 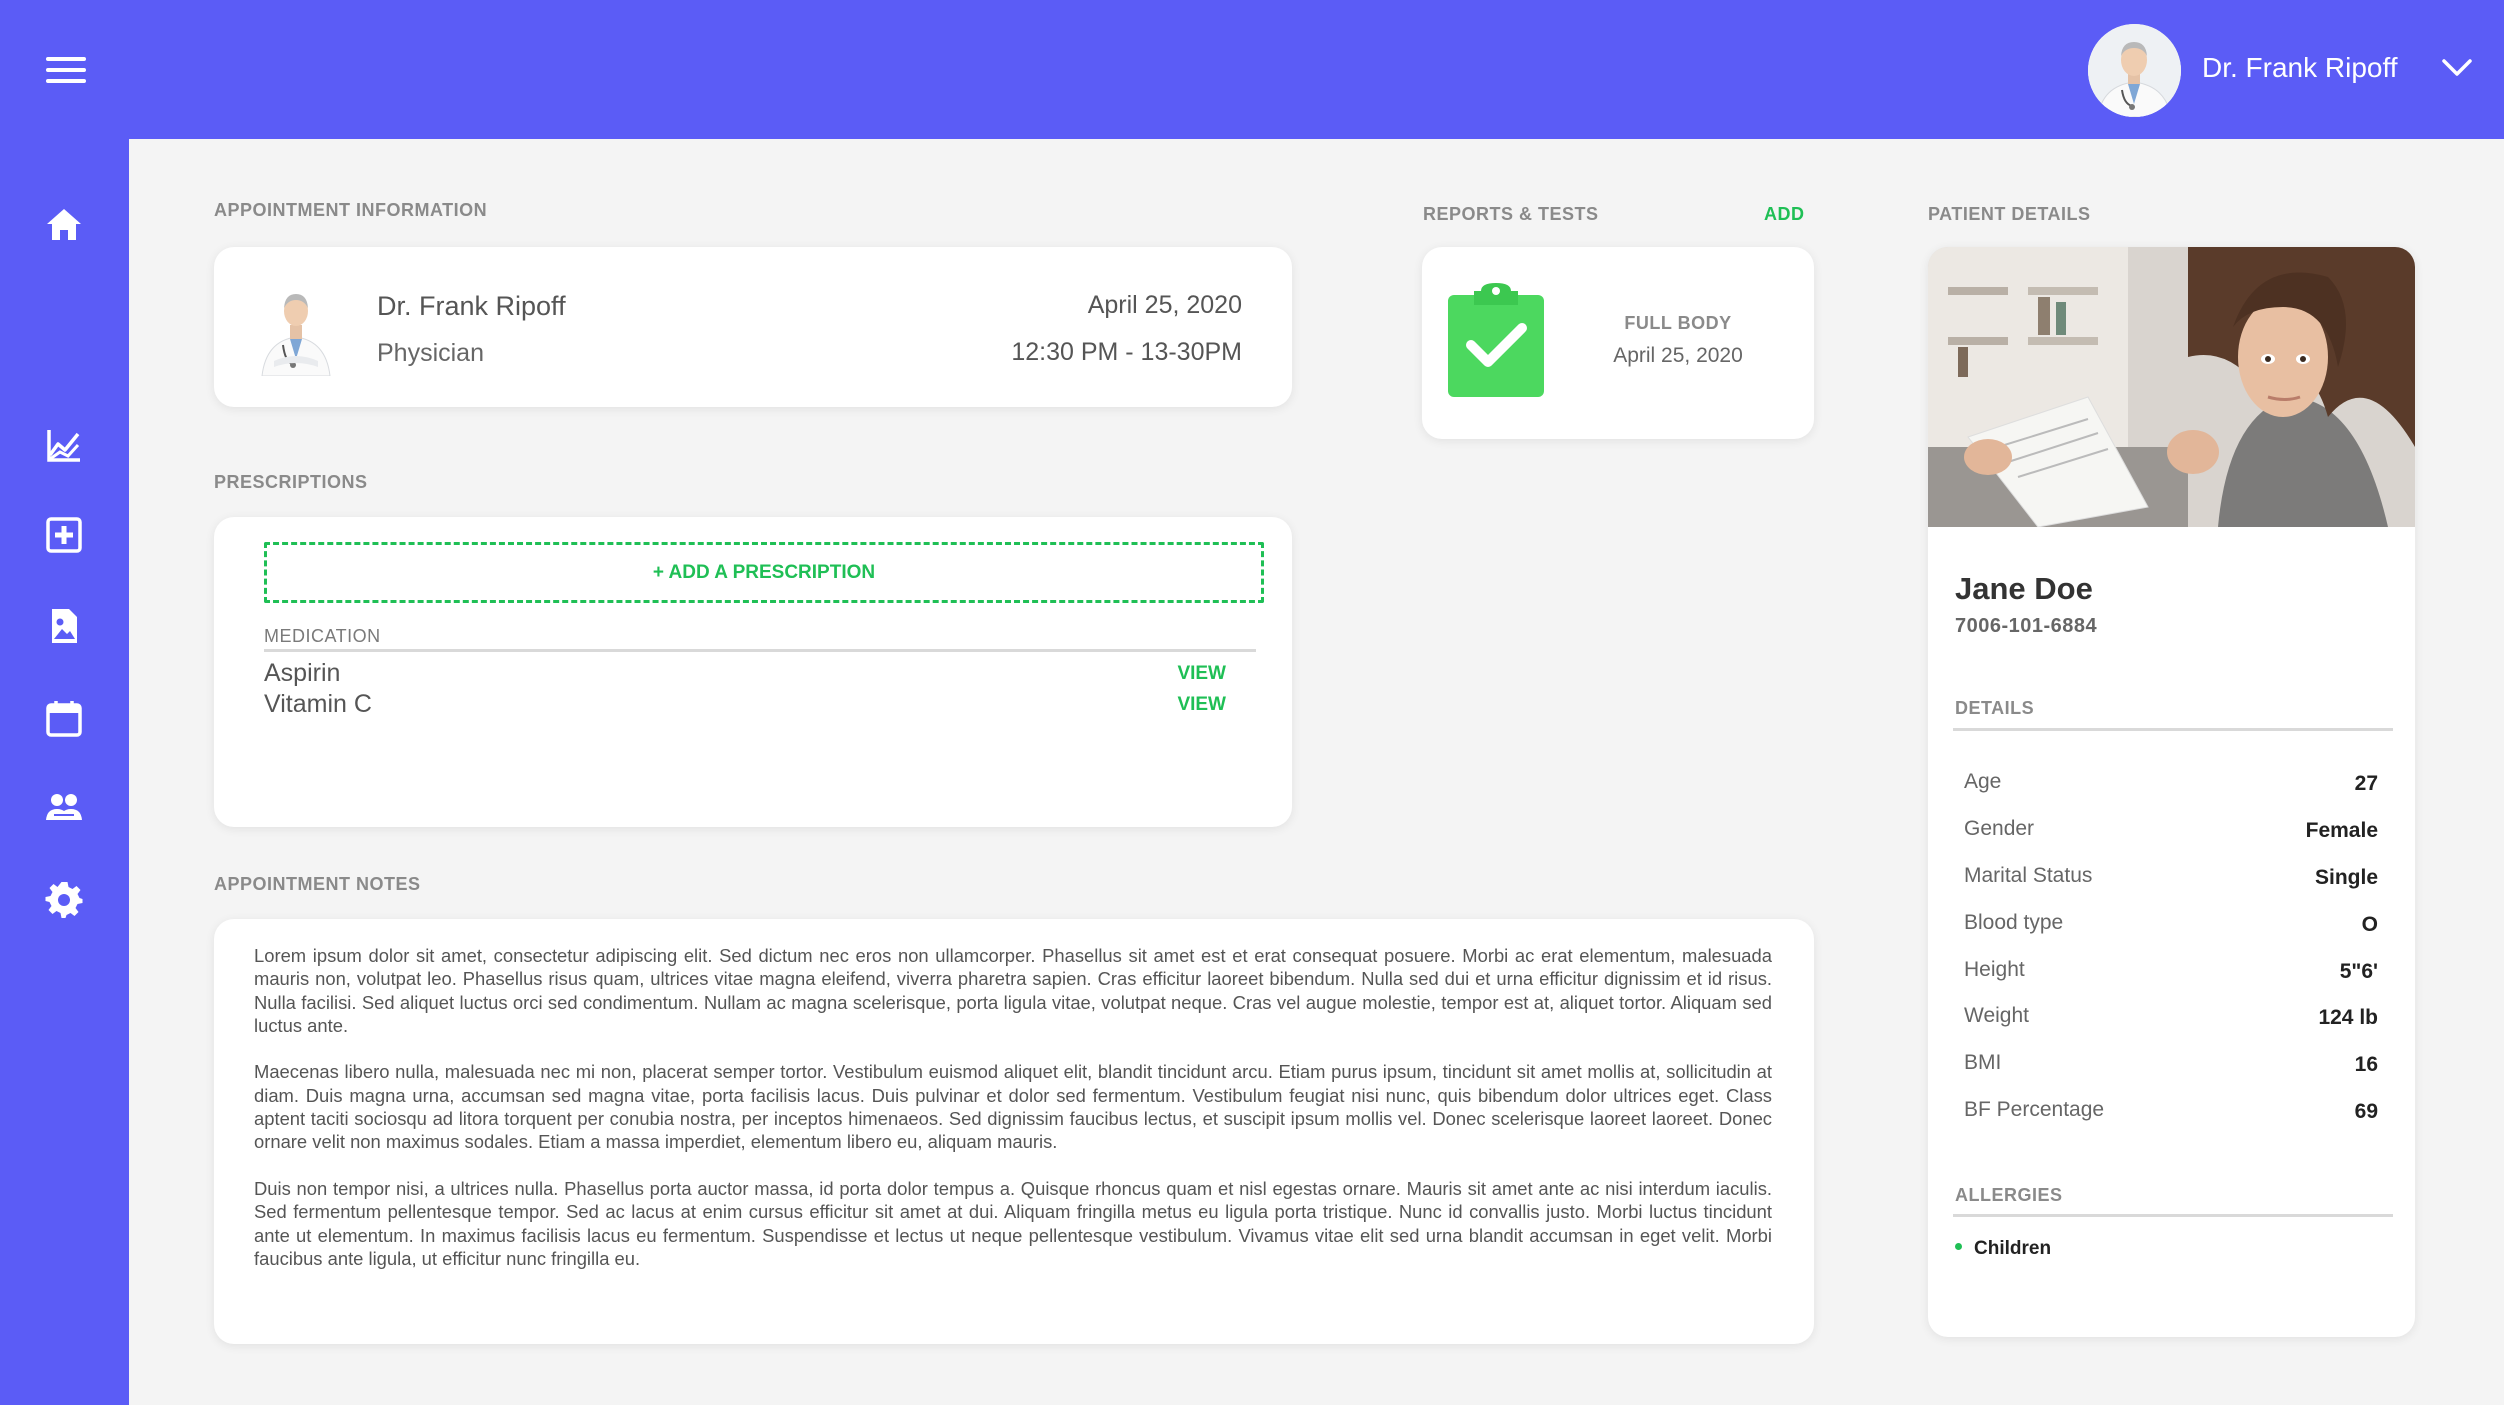 I want to click on list-item: Vitamin C VIEW, so click(x=760, y=705).